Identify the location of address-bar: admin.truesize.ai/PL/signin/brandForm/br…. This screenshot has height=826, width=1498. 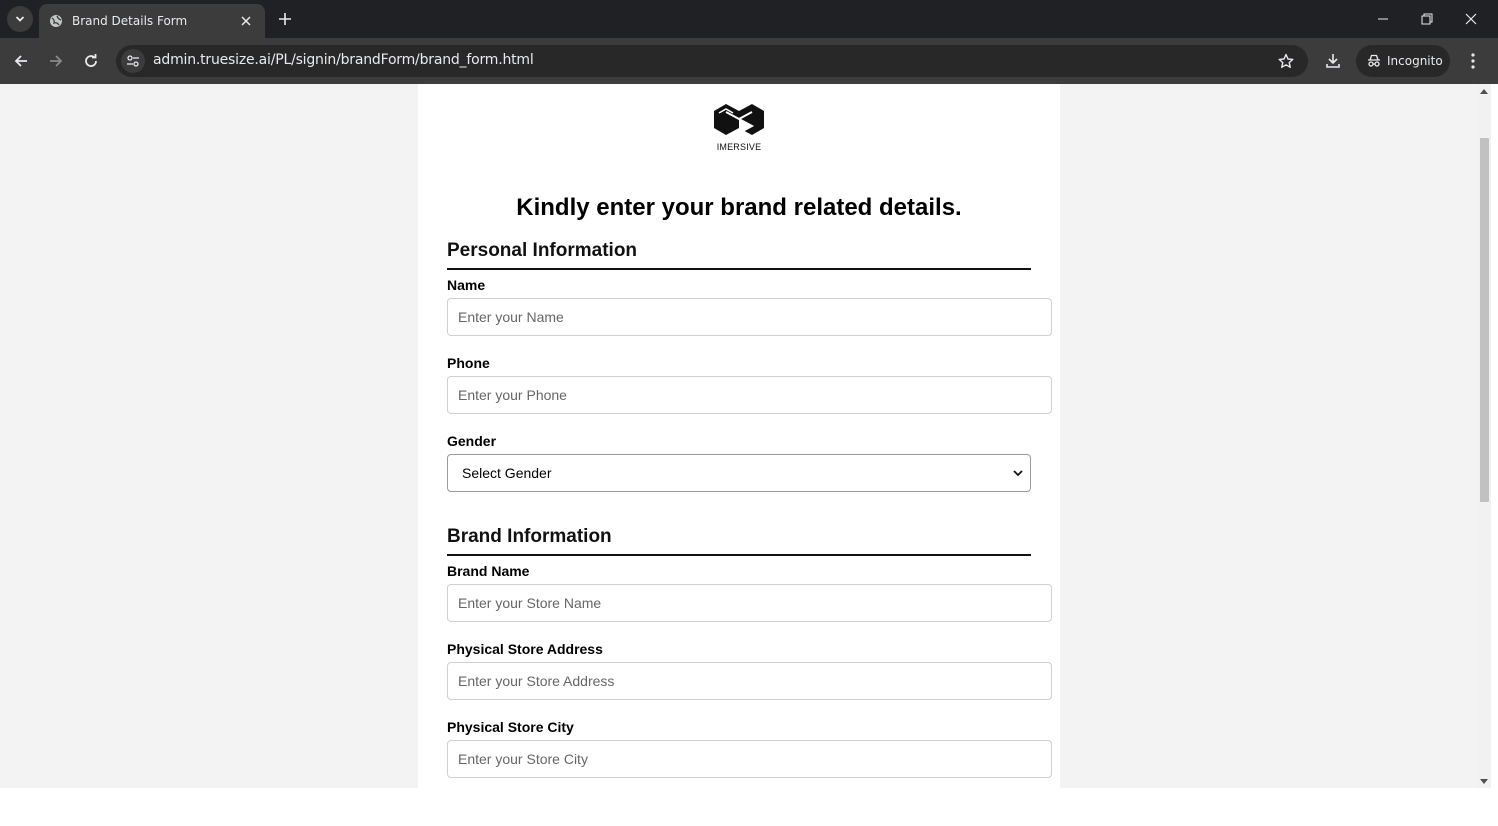
(712, 61).